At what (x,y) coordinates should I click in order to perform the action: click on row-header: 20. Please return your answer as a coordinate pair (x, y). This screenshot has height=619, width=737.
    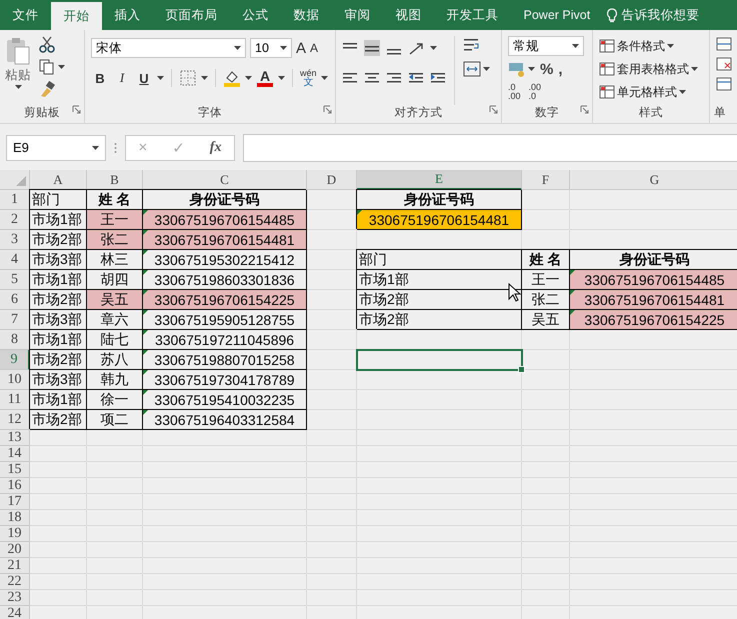
    Looking at the image, I should click on (15, 550).